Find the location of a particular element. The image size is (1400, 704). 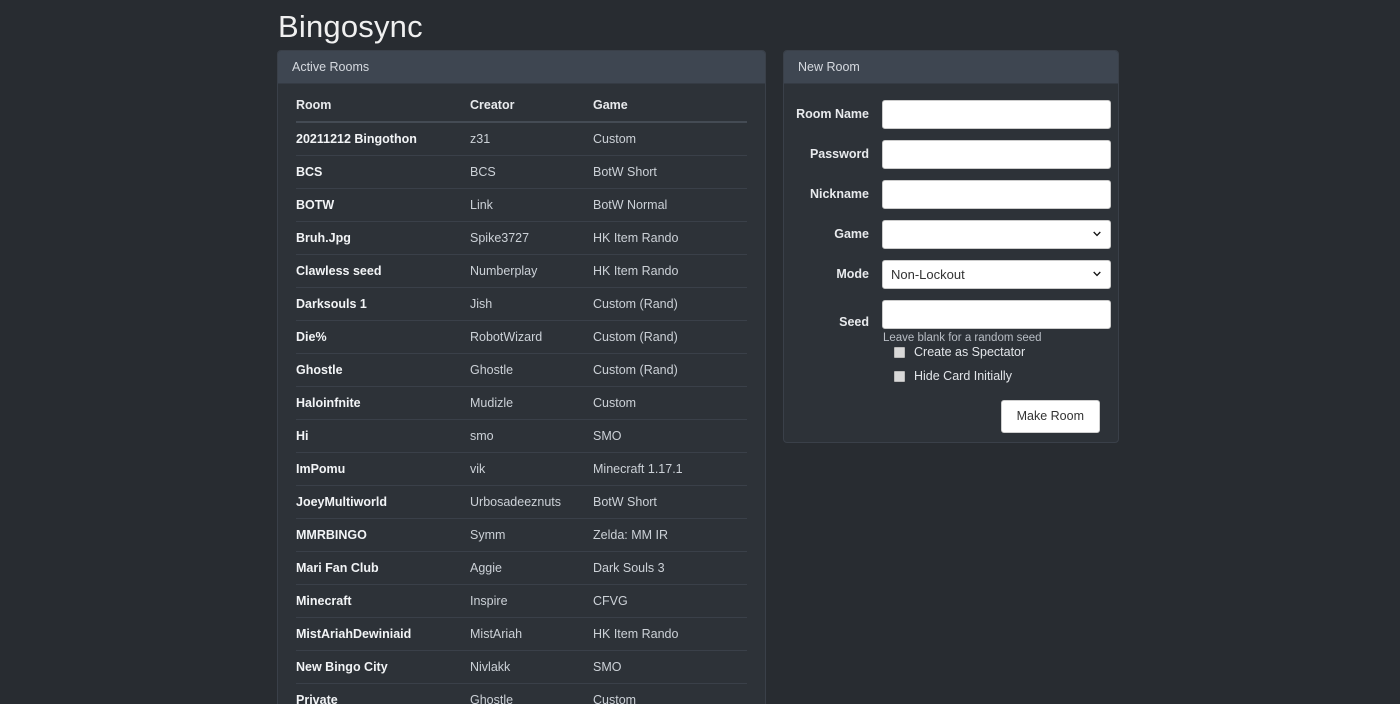

table-row: Darksouls 1 Jish Custom (Rand) is located at coordinates (521, 304).